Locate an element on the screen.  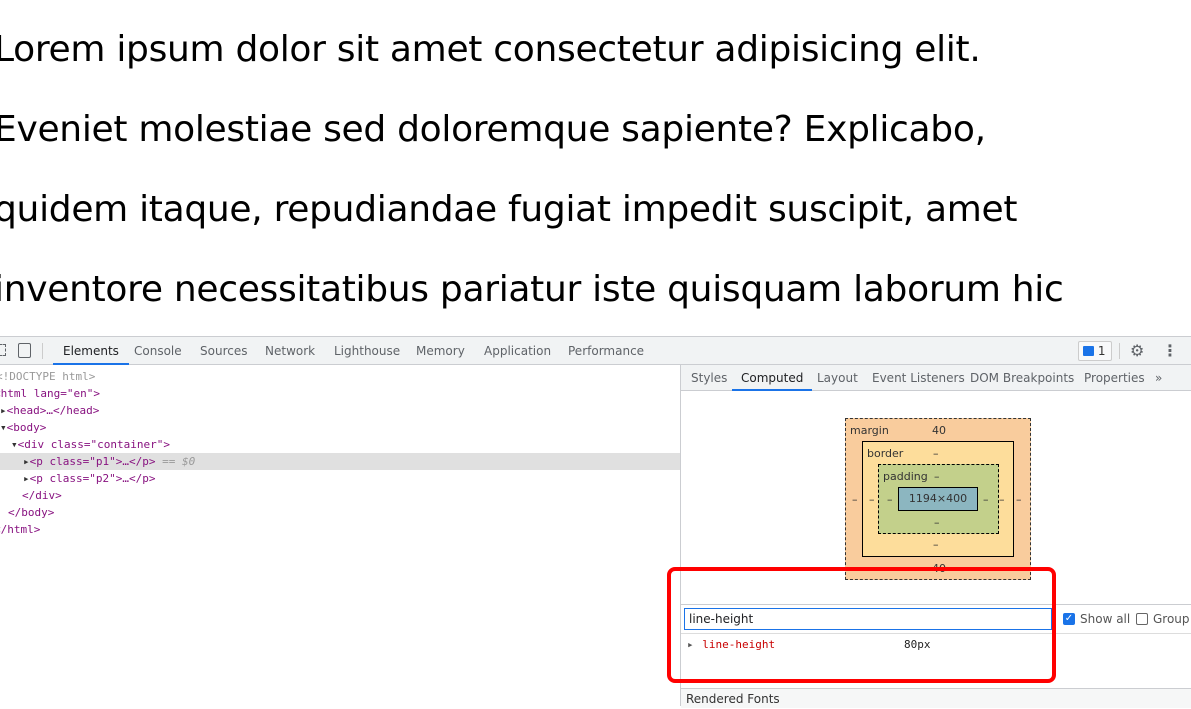
margin-top-value: 40 is located at coordinates (939, 430).